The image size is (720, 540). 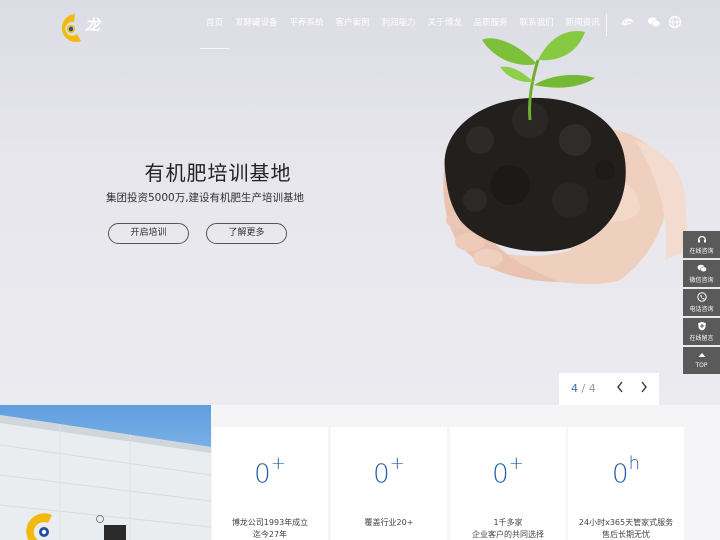 I want to click on prev-slide-button, so click(x=620, y=388).